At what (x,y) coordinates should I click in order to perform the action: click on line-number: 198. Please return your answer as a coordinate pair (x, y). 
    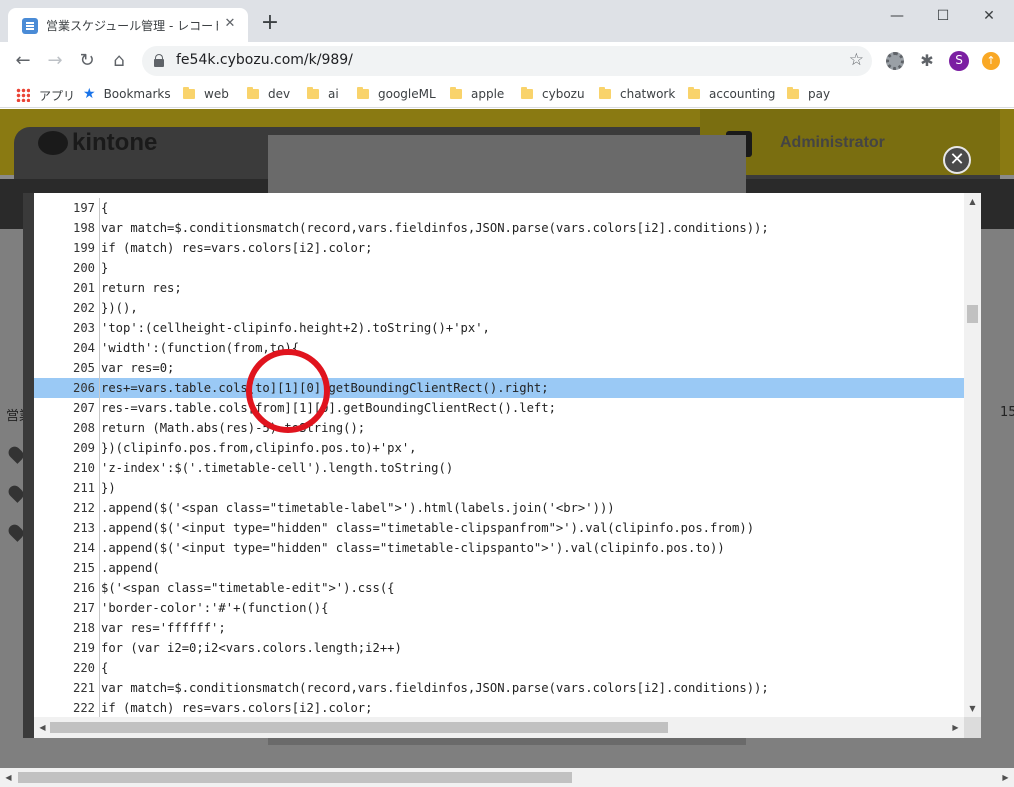
    Looking at the image, I should click on (83, 228).